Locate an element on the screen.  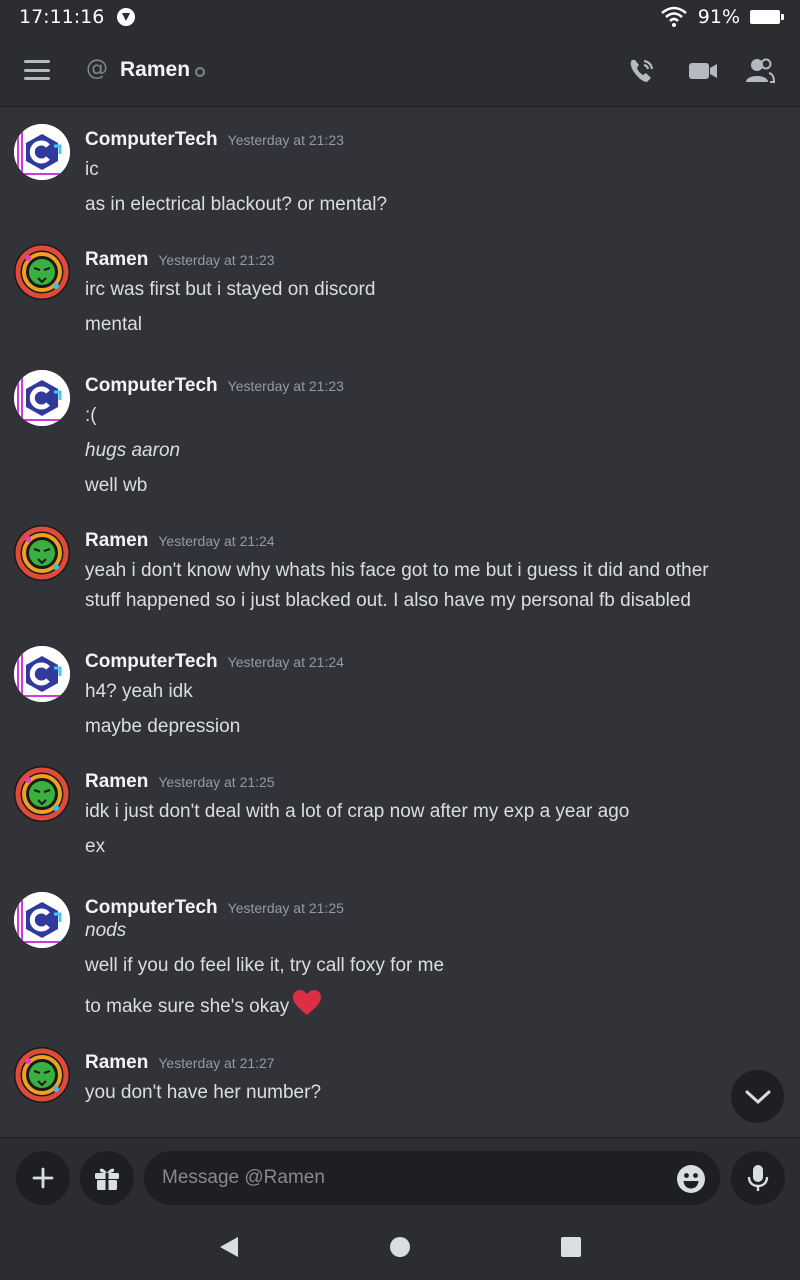
jump-to-latest-button is located at coordinates (757, 1096).